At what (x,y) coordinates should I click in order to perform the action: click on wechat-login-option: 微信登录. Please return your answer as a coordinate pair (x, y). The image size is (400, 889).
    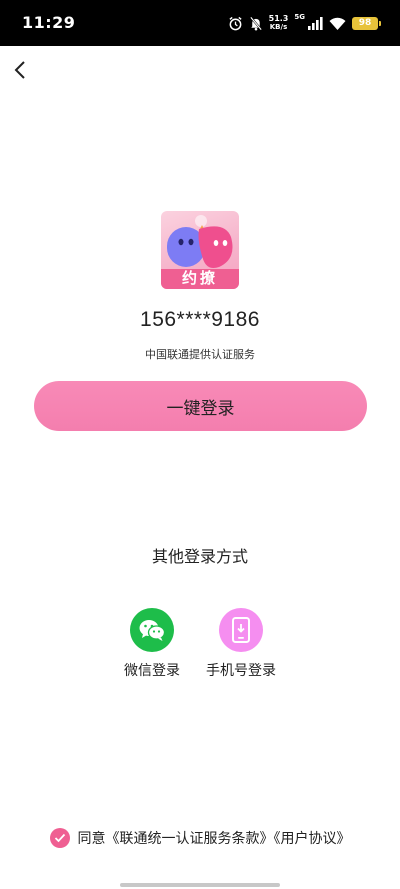
    Looking at the image, I should click on (152, 644).